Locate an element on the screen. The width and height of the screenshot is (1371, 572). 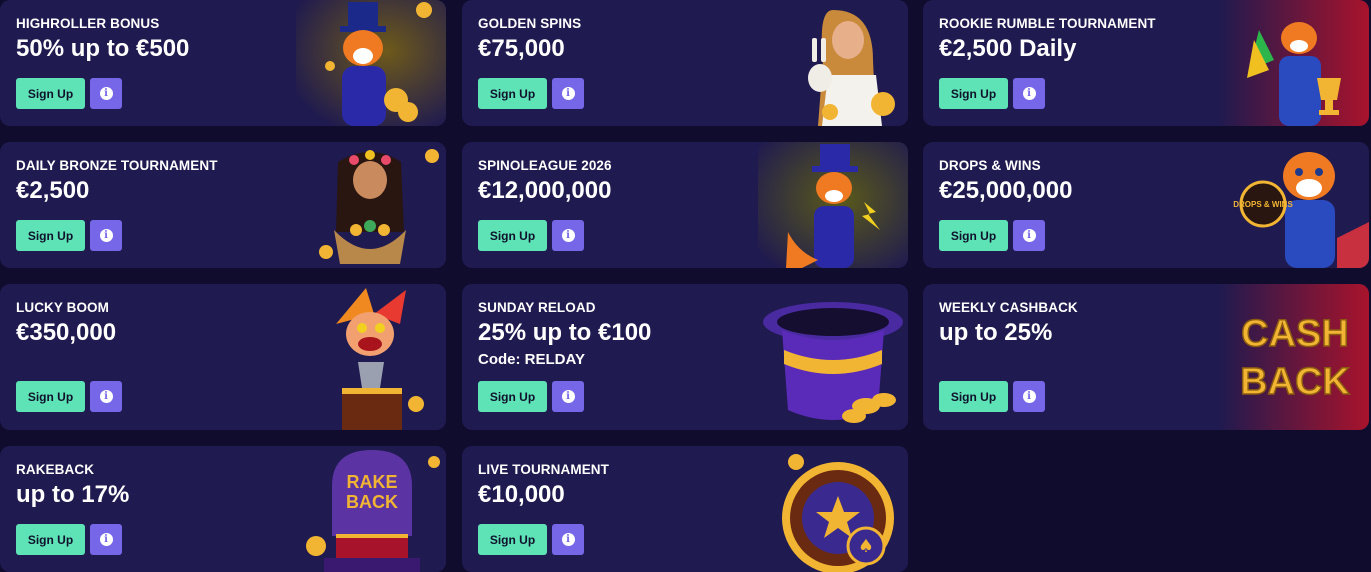
fox-magician-image is located at coordinates (833, 205).